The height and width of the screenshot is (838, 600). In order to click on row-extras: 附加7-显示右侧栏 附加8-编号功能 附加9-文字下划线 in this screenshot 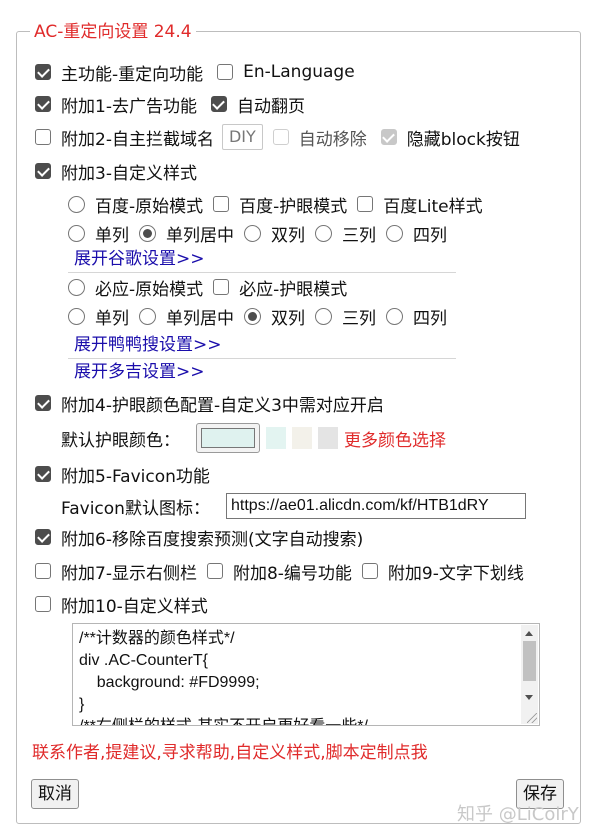, I will do `click(279, 571)`.